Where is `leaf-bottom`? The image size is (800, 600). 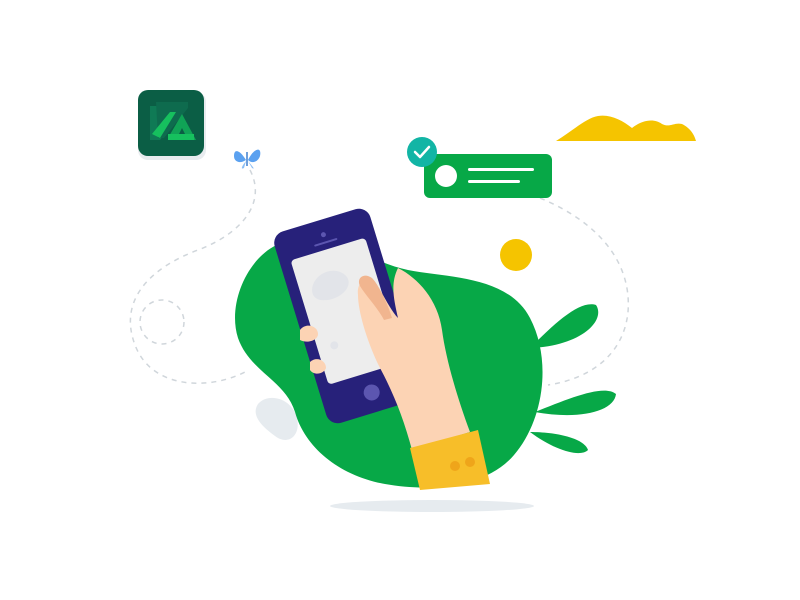
leaf-bottom is located at coordinates (559, 443).